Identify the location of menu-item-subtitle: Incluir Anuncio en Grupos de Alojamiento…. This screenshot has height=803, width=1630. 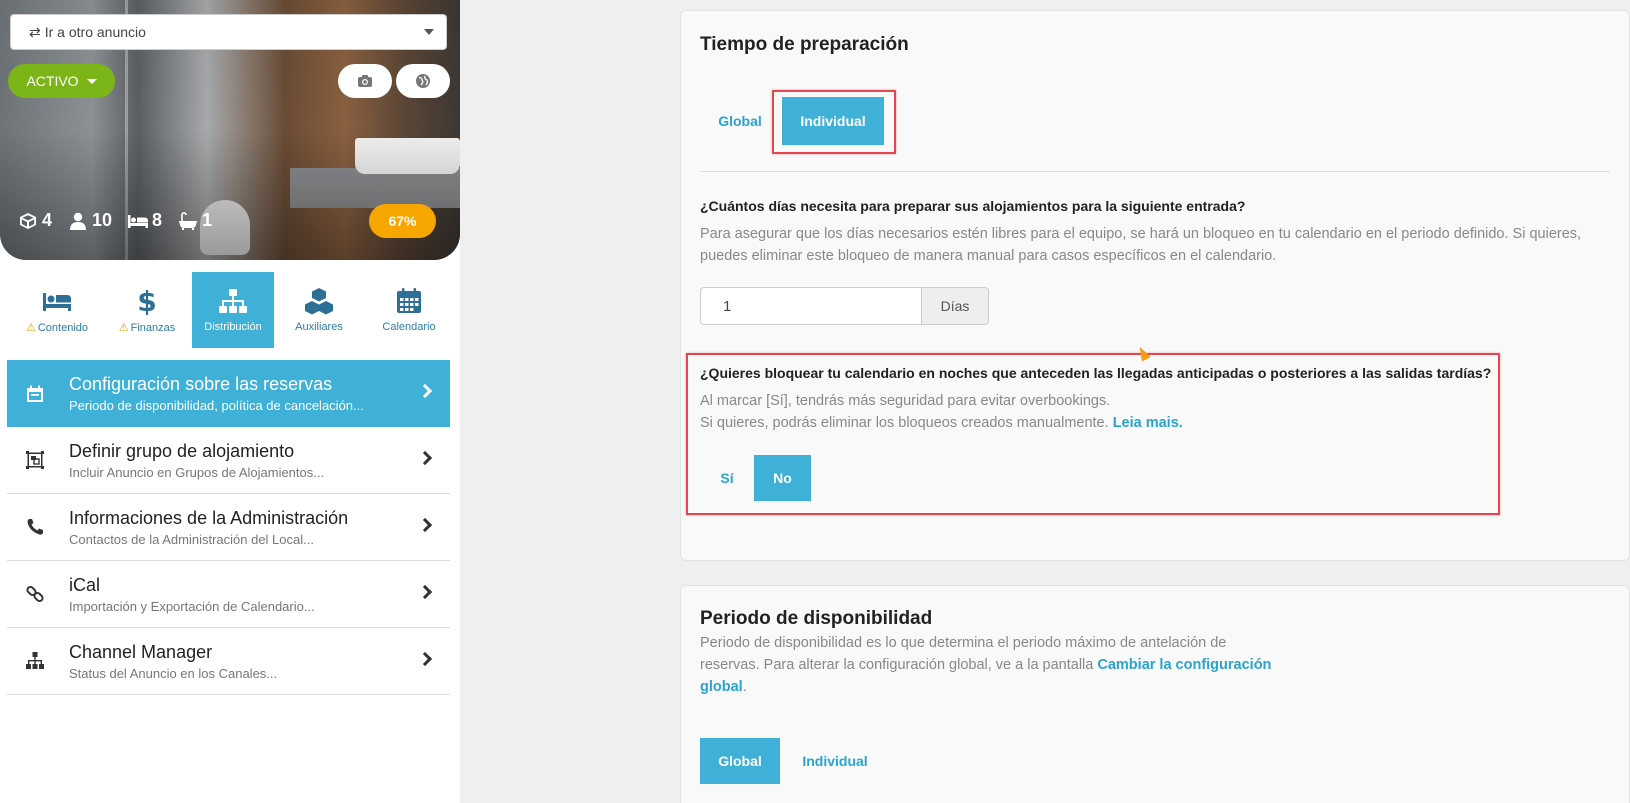
(197, 472).